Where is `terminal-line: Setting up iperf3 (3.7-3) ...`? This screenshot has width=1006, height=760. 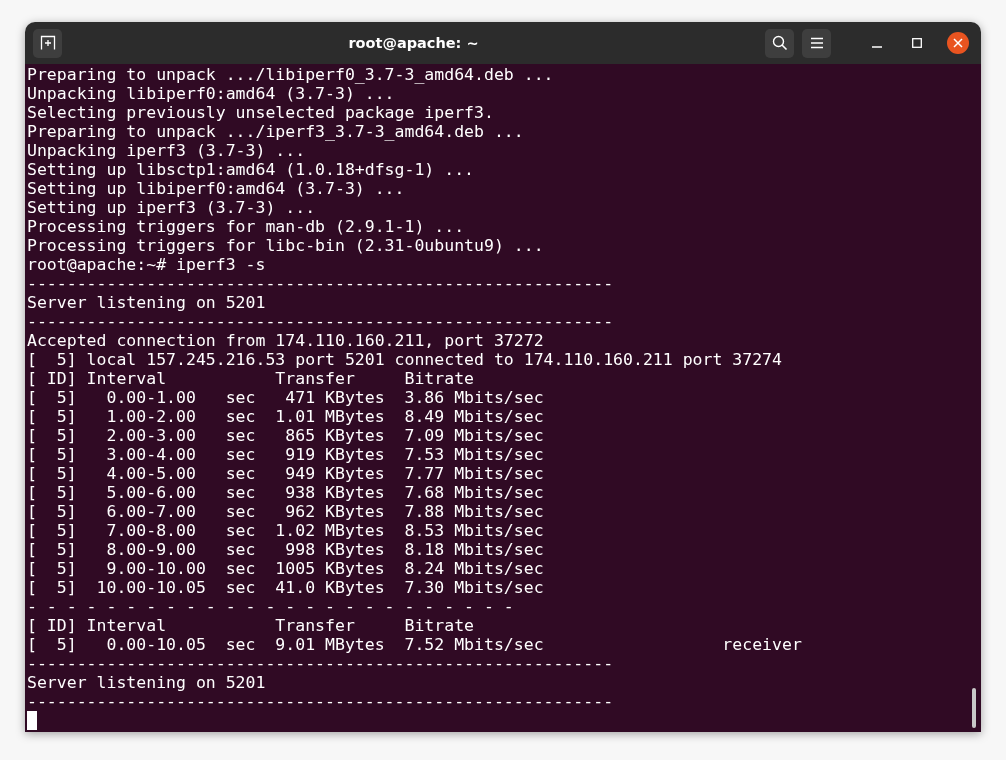 terminal-line: Setting up iperf3 (3.7-3) ... is located at coordinates (172, 207).